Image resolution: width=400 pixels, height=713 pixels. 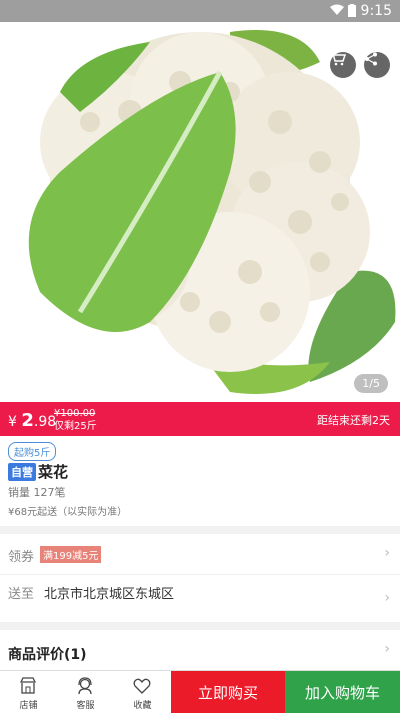 What do you see at coordinates (376, 11) in the screenshot?
I see `clock: 9:15` at bounding box center [376, 11].